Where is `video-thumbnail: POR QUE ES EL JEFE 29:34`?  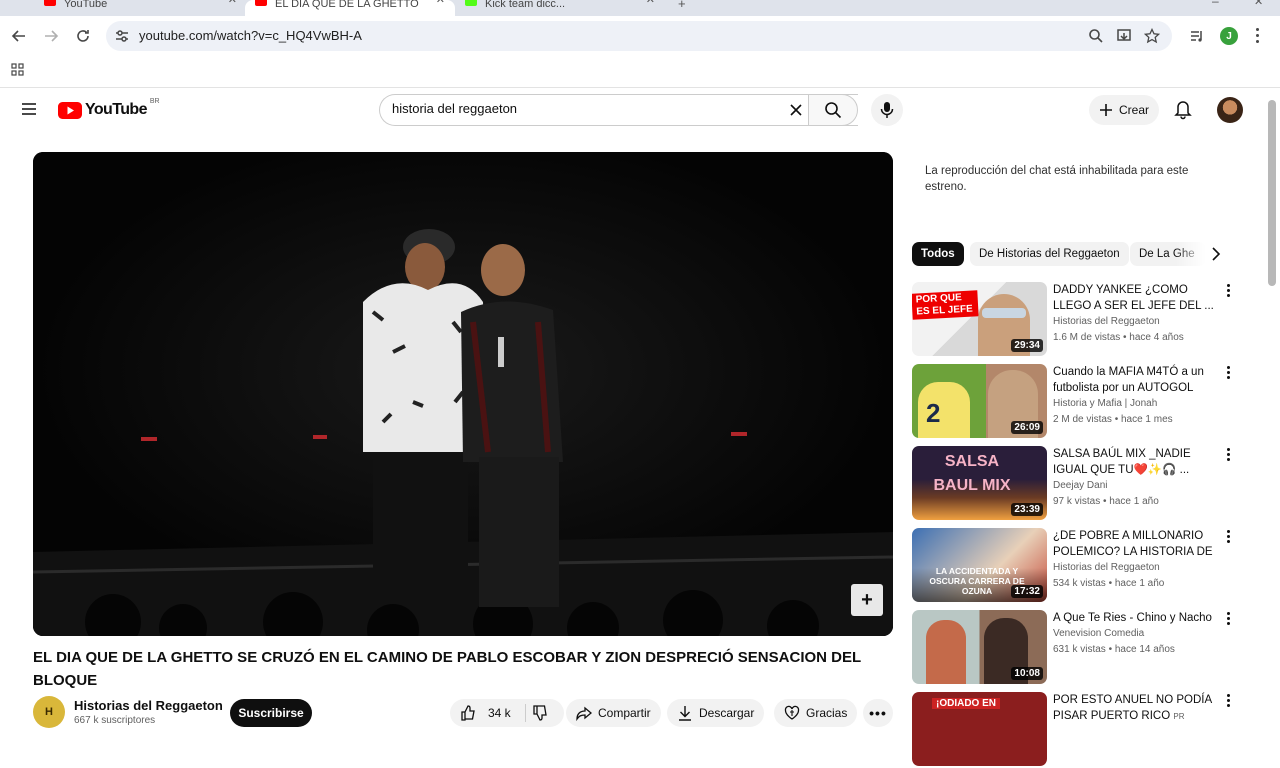
video-thumbnail: POR QUE ES EL JEFE 29:34 is located at coordinates (979, 319).